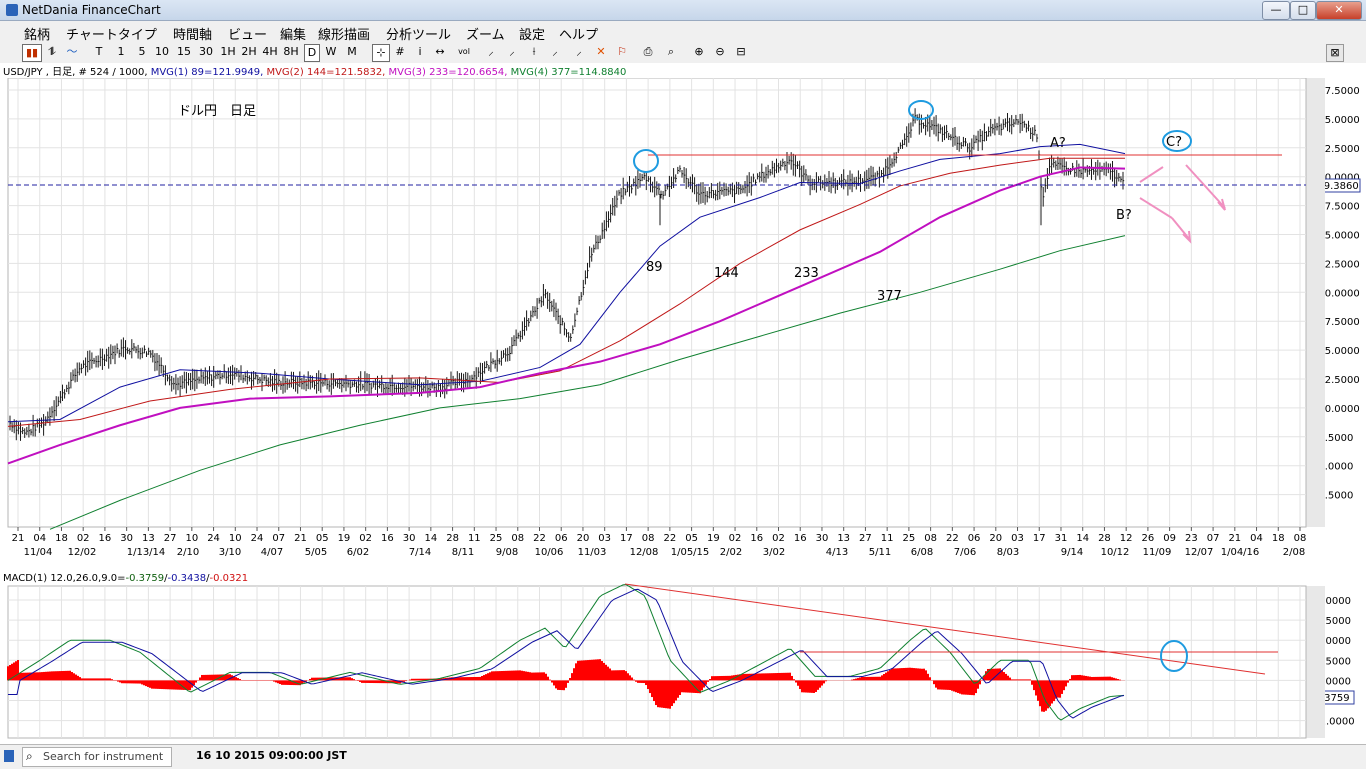 The image size is (1366, 769). Describe the element at coordinates (235, 538) in the screenshot. I see `date-tick-label: 10` at that location.